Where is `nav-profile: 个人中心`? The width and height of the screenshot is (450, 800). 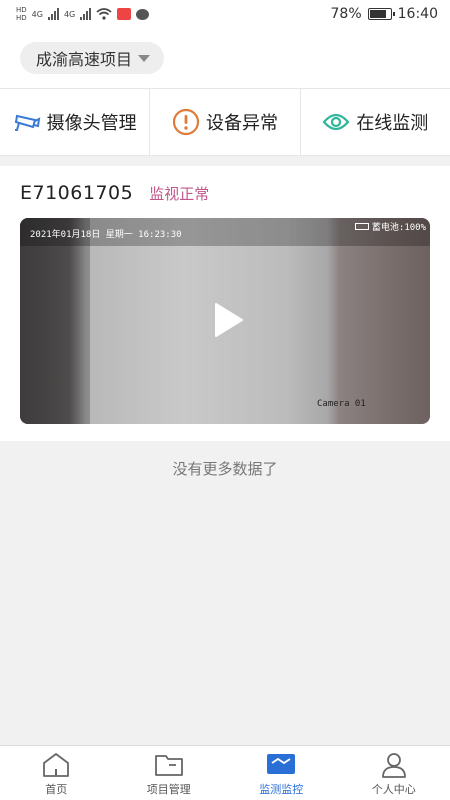
nav-profile: 个人中心 is located at coordinates (394, 773).